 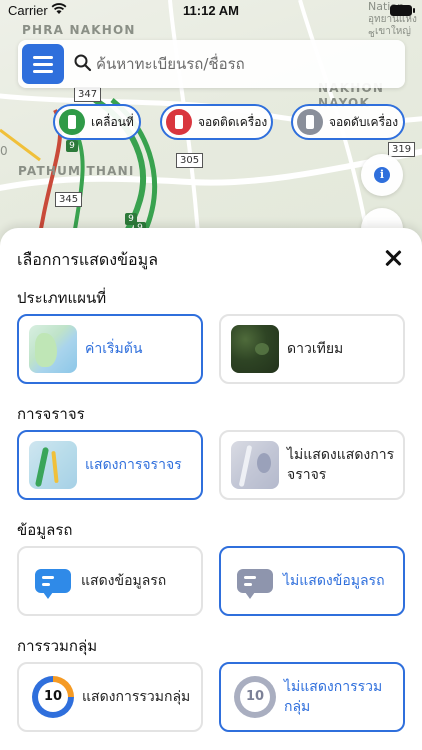 What do you see at coordinates (53, 465) in the screenshot?
I see `traffic-map-thumbnail` at bounding box center [53, 465].